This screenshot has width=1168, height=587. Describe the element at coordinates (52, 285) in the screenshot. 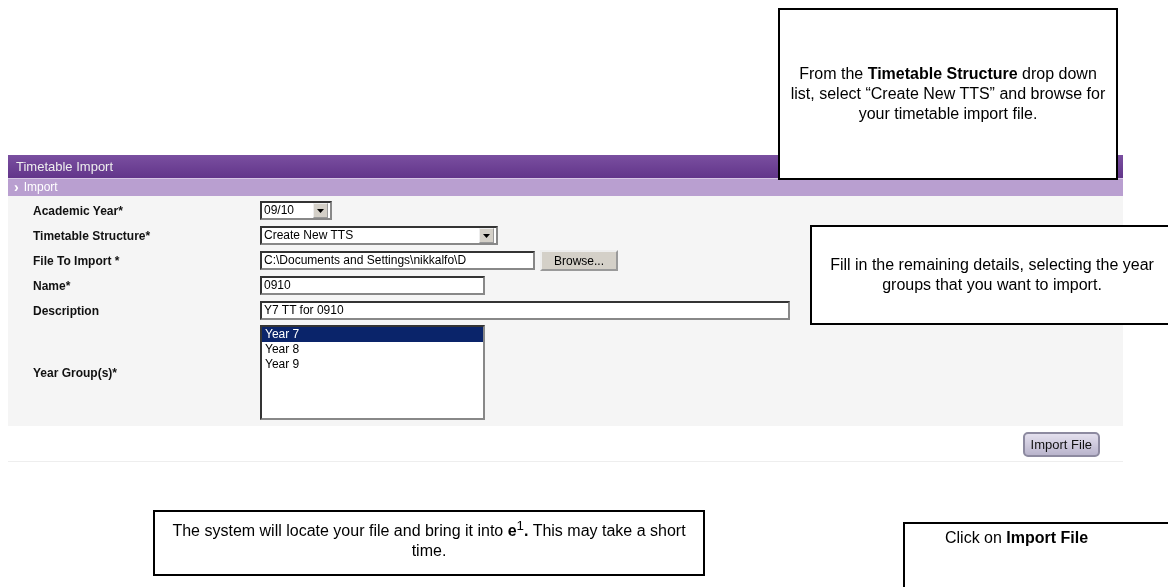

I see `field-label: Name*` at that location.